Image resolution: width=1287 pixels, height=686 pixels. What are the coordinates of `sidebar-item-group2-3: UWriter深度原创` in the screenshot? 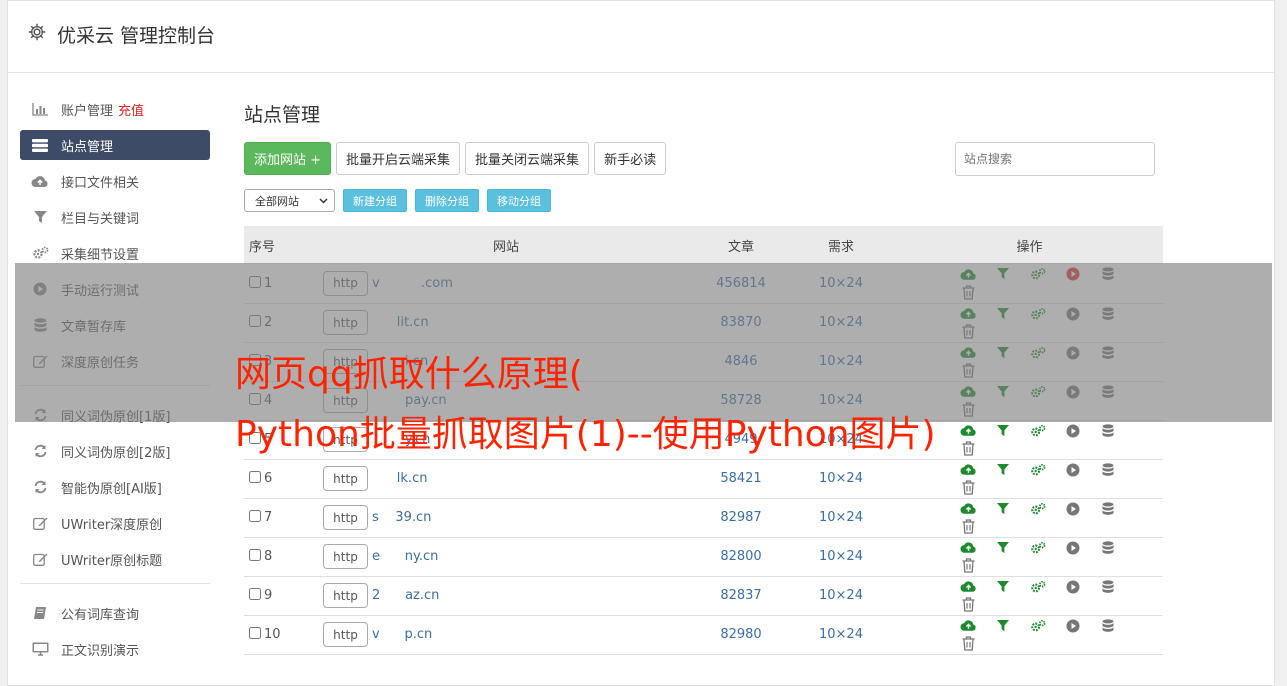 It's located at (115, 523).